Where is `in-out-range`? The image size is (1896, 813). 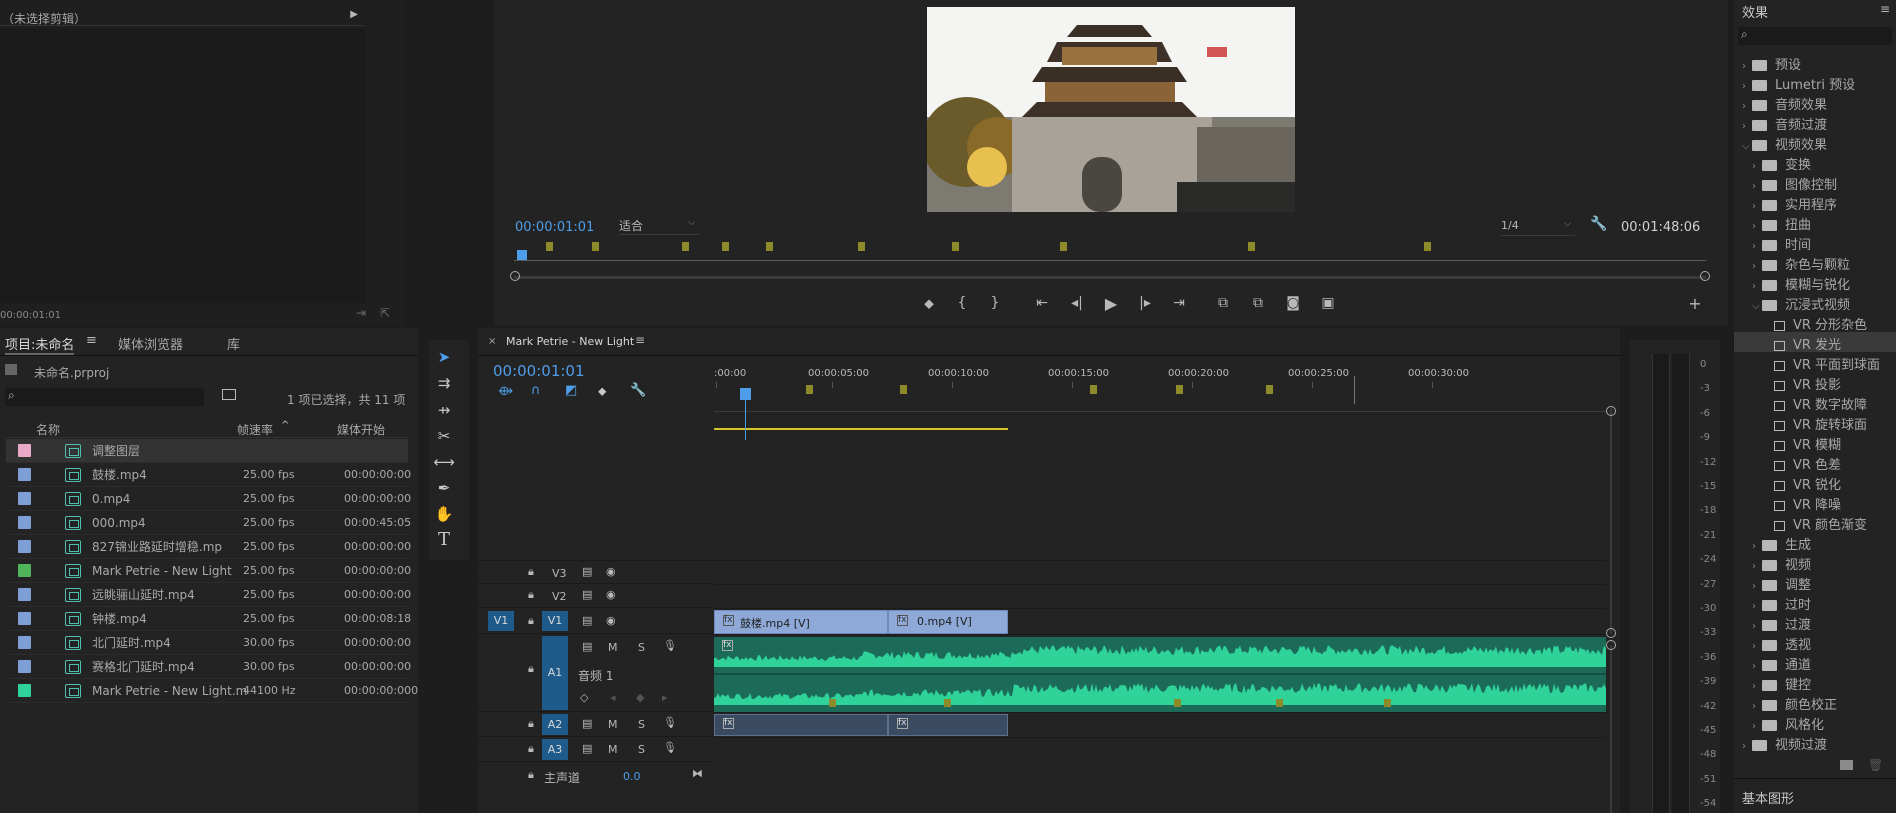 in-out-range is located at coordinates (861, 429).